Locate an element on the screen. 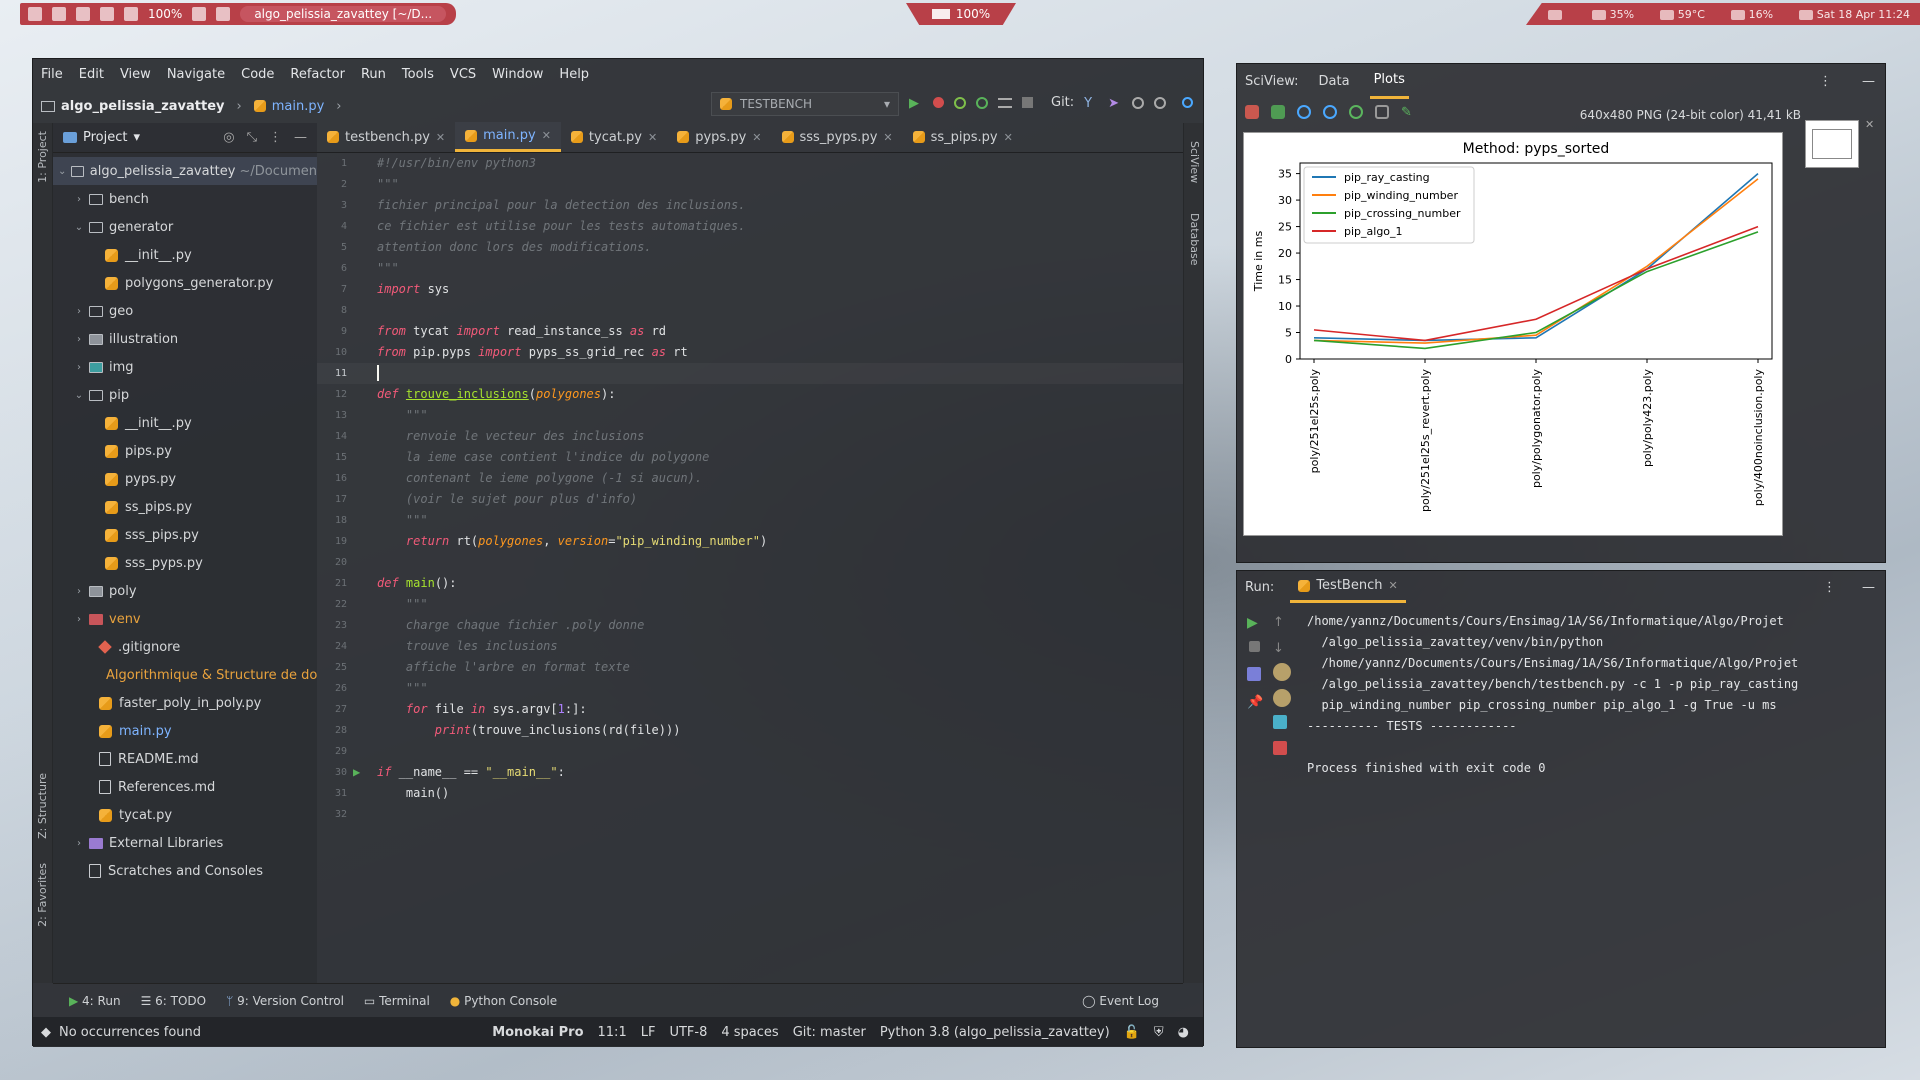  menu-vcs: VCS is located at coordinates (463, 74).